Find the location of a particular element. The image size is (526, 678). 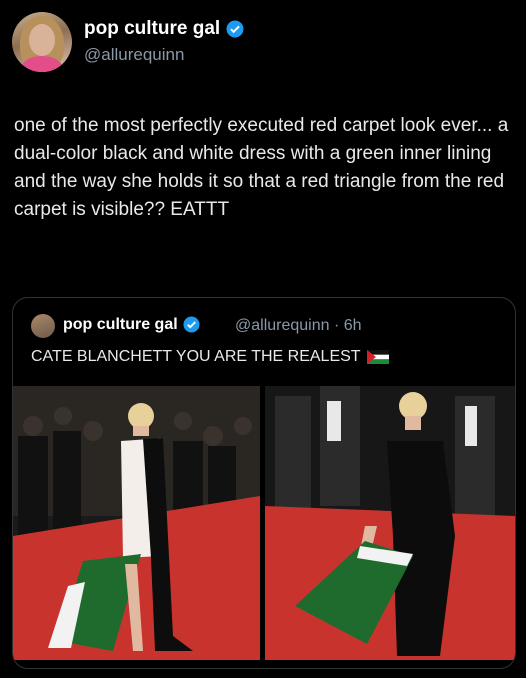

quoted-text-row: CATE BLANCHETT YOU ARE THE REALEST is located at coordinates (210, 357).